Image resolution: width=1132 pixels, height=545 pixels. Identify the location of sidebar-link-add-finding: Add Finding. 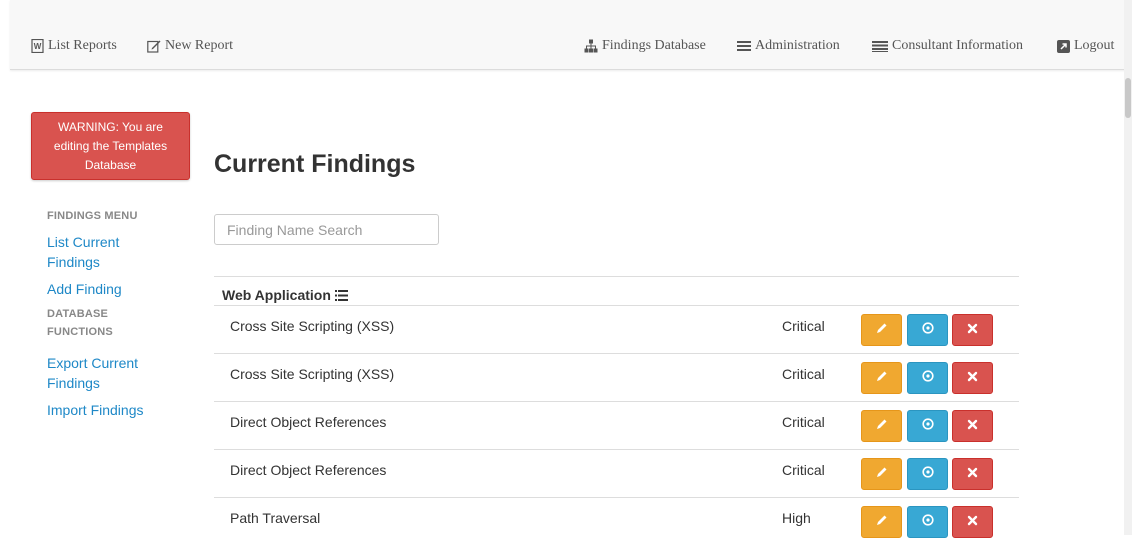
(84, 289).